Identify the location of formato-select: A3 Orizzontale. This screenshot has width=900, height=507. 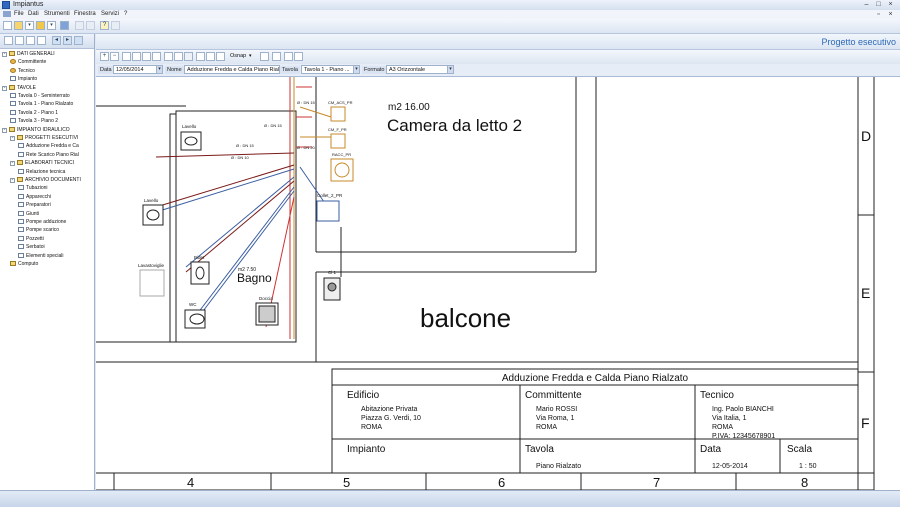
(418, 69).